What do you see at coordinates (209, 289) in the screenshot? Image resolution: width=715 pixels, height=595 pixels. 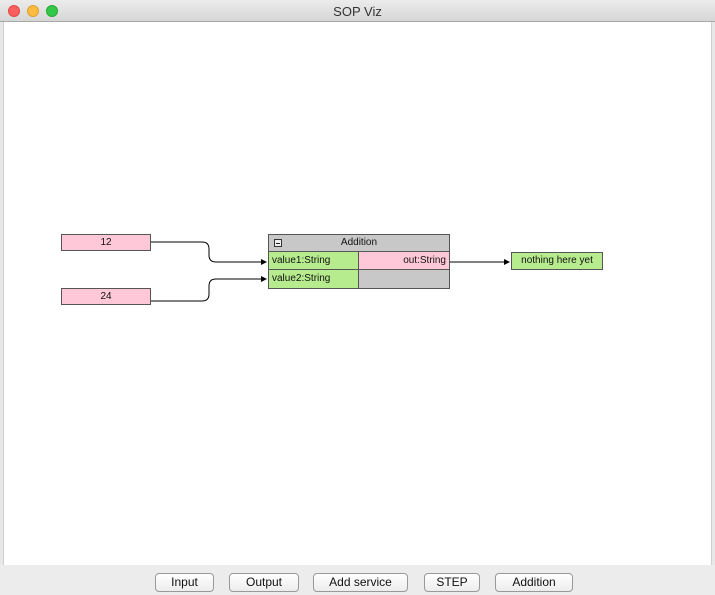 I see `wire-input2-to-value2` at bounding box center [209, 289].